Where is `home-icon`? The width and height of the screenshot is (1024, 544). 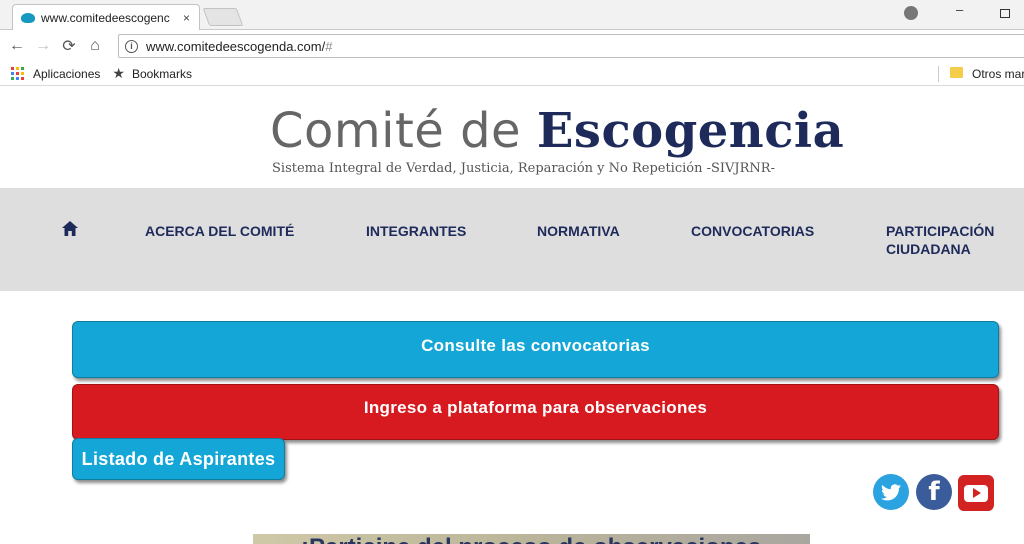 home-icon is located at coordinates (70, 231).